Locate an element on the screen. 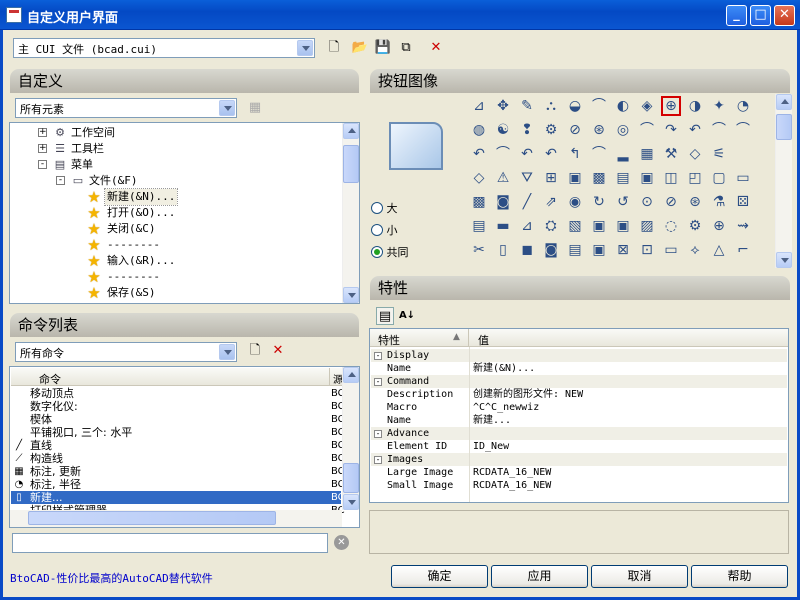 This screenshot has width=800, height=600. property-row: Element ID ID_New is located at coordinates (579, 446).